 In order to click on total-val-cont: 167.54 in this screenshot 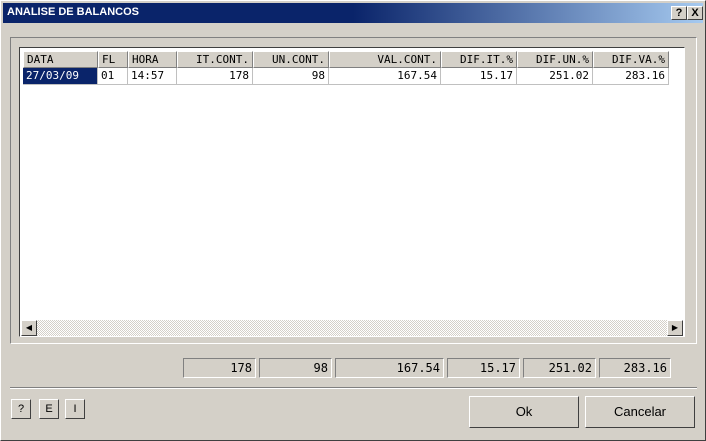, I will do `click(389, 368)`.